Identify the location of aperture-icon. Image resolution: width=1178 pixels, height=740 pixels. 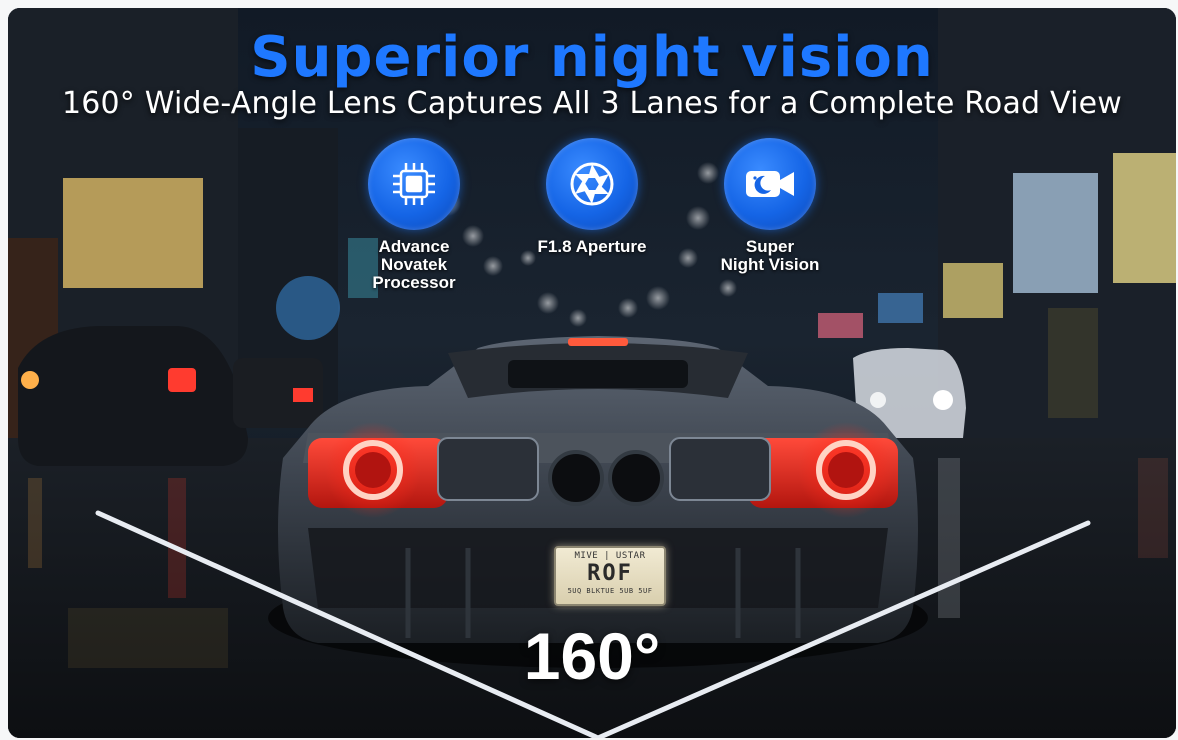
(592, 184).